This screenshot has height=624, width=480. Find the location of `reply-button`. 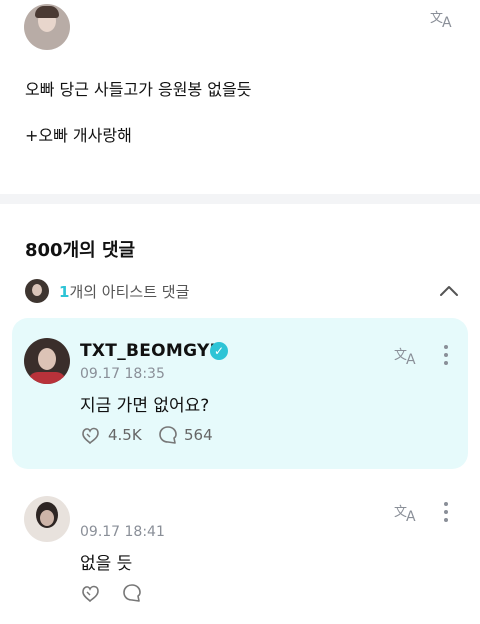

reply-button is located at coordinates (135, 593).